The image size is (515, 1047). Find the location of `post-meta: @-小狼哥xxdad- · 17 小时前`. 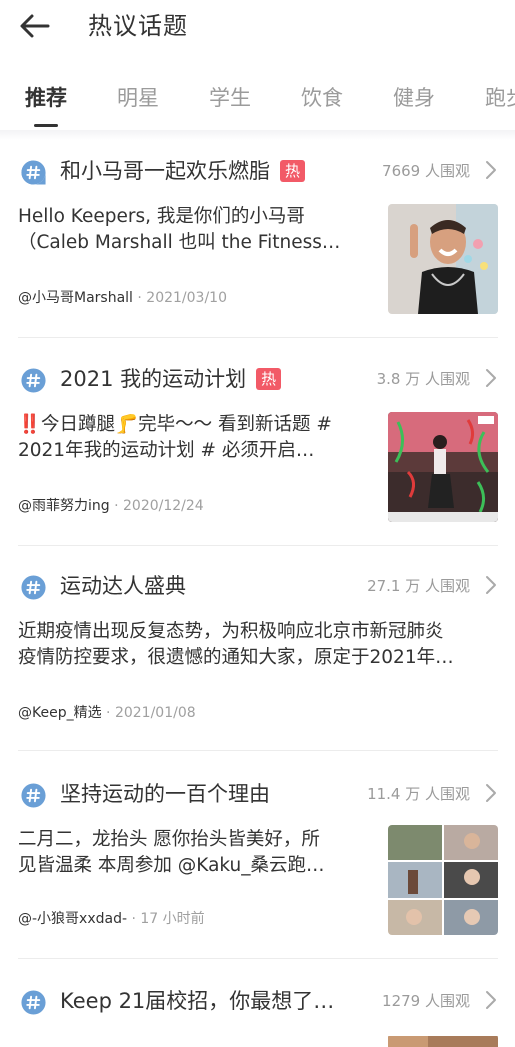

post-meta: @-小狼哥xxdad- · 17 小时前 is located at coordinates (111, 919).